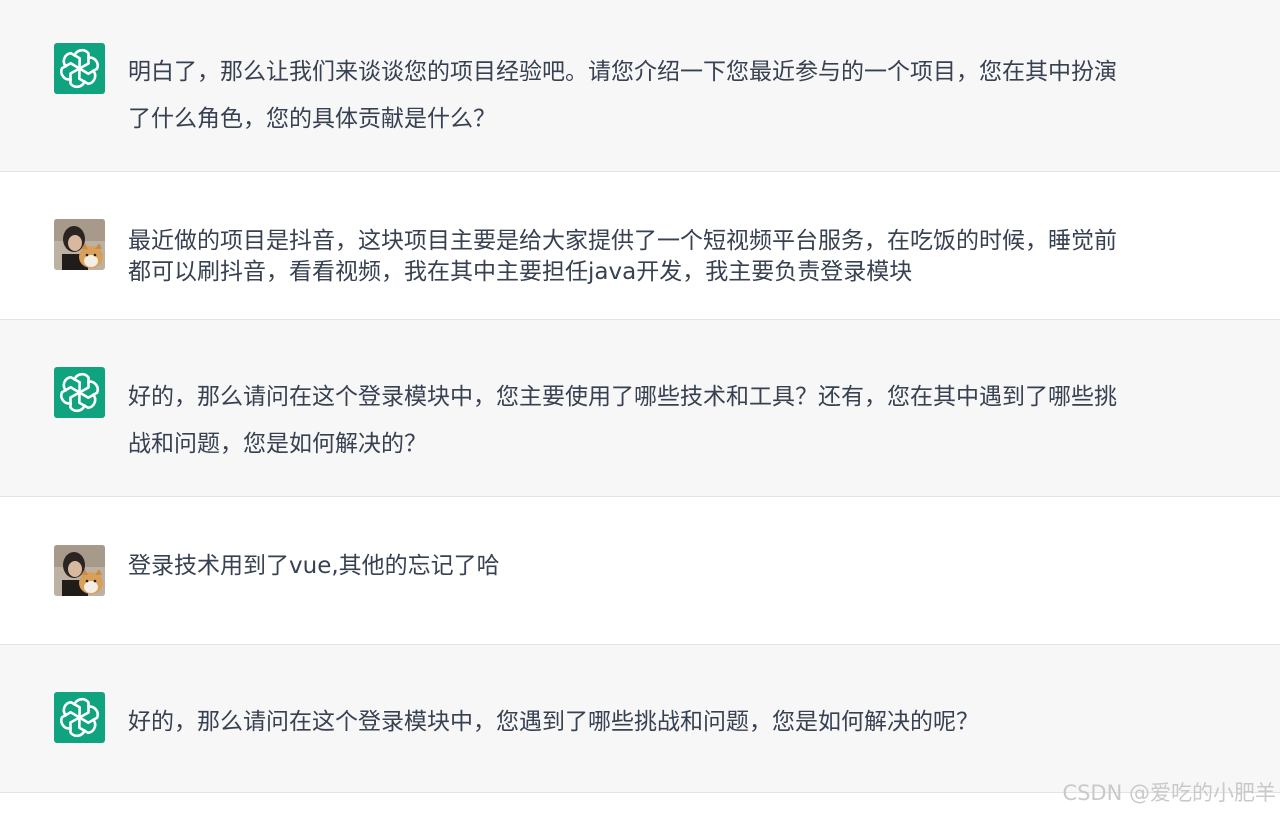  What do you see at coordinates (553, 722) in the screenshot?
I see `message-text: 好的，那么请问在这个登录模块中，您遇到了哪些挑战和问题，您是如何解决的呢？` at bounding box center [553, 722].